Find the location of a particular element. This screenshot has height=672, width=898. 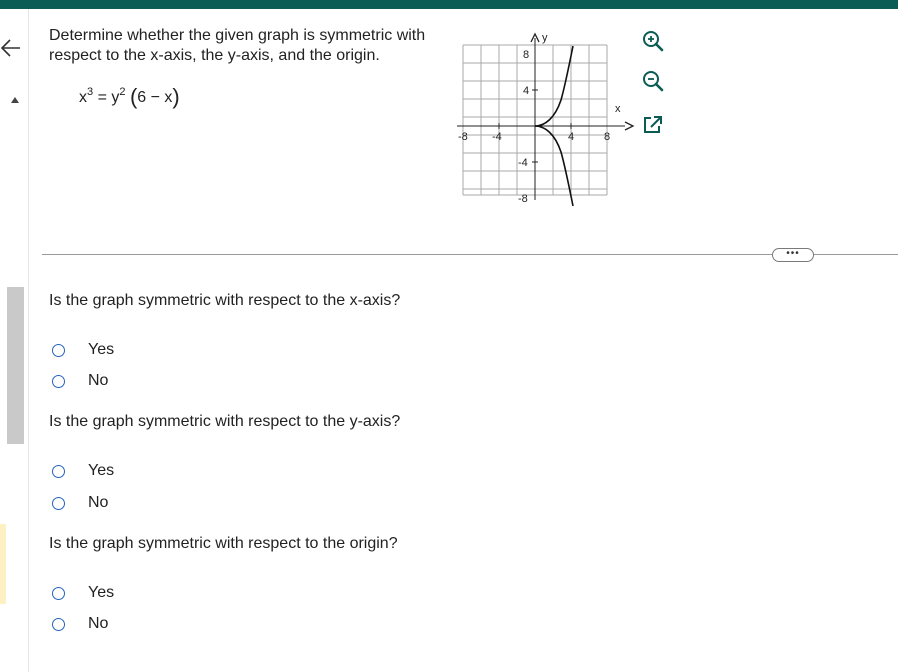

y-tick-label: -8 is located at coordinates (523, 199).